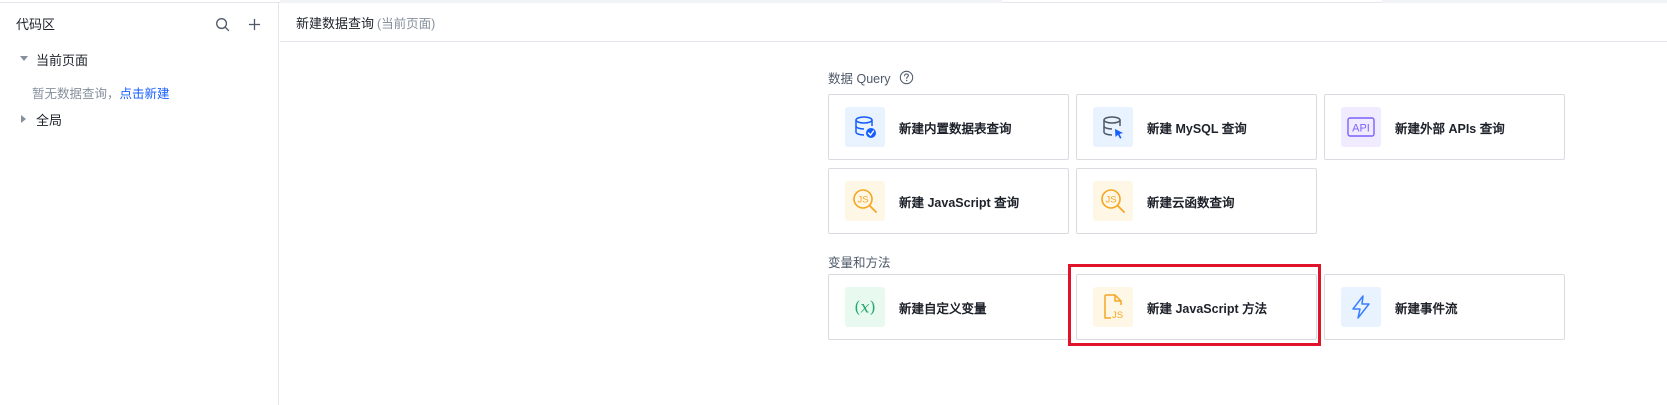 The height and width of the screenshot is (405, 1667). Describe the element at coordinates (139, 23) in the screenshot. I see `sidebar-header: 代码区` at that location.